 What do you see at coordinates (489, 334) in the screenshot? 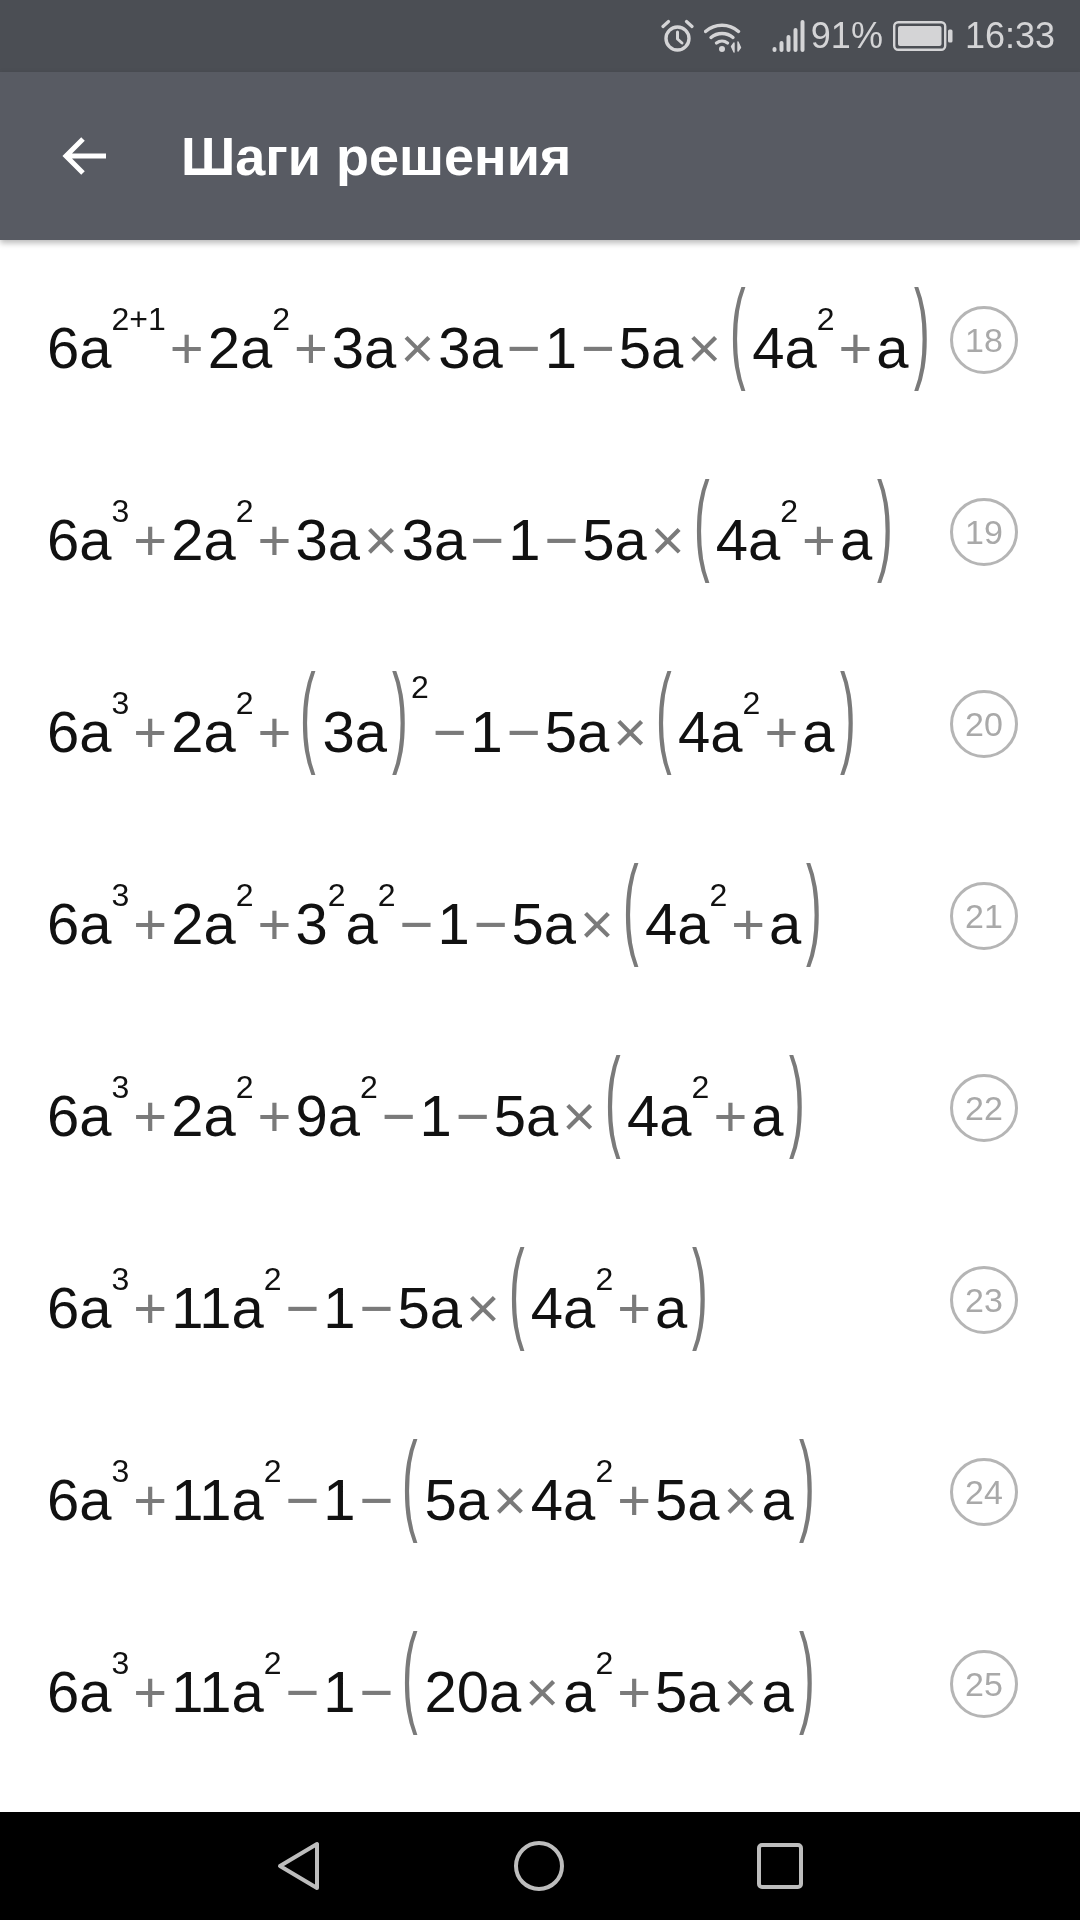
I see `step-expression: 6a$^{2+1}$+2a$^{2}$+3a×3a−1−5a×(4a$^{2}$+a)` at bounding box center [489, 334].